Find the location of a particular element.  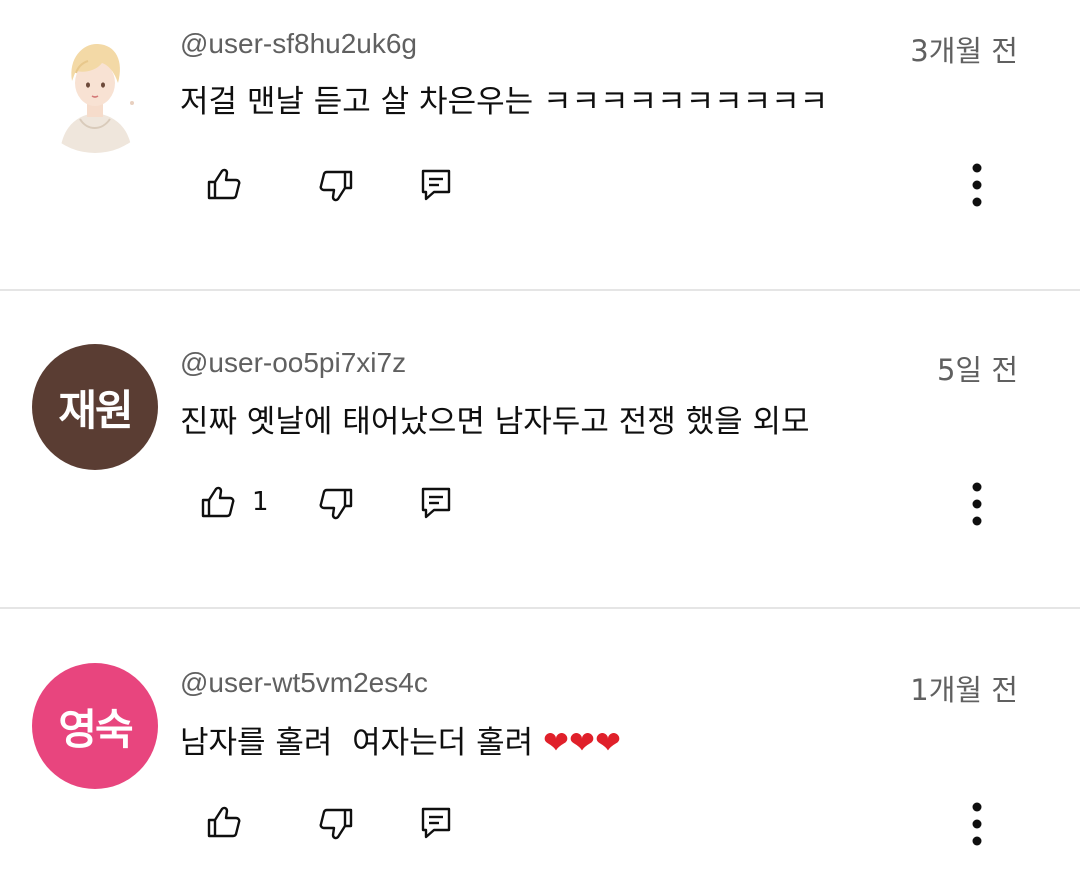

comment-text: 남자를 홀려 여자는더 홀려 ❤❤❤ is located at coordinates (400, 739).